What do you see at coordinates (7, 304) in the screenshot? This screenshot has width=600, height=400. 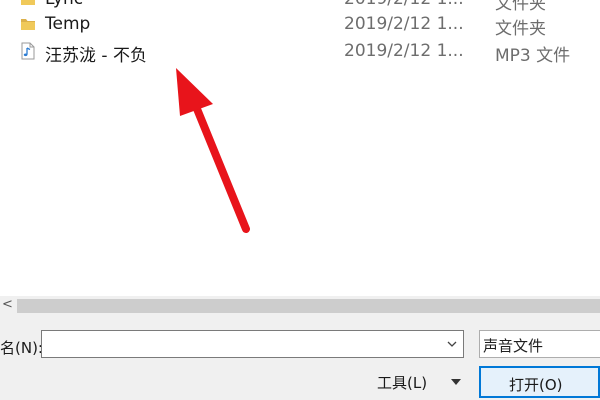 I see `scroll-left-arrow-icon: <` at bounding box center [7, 304].